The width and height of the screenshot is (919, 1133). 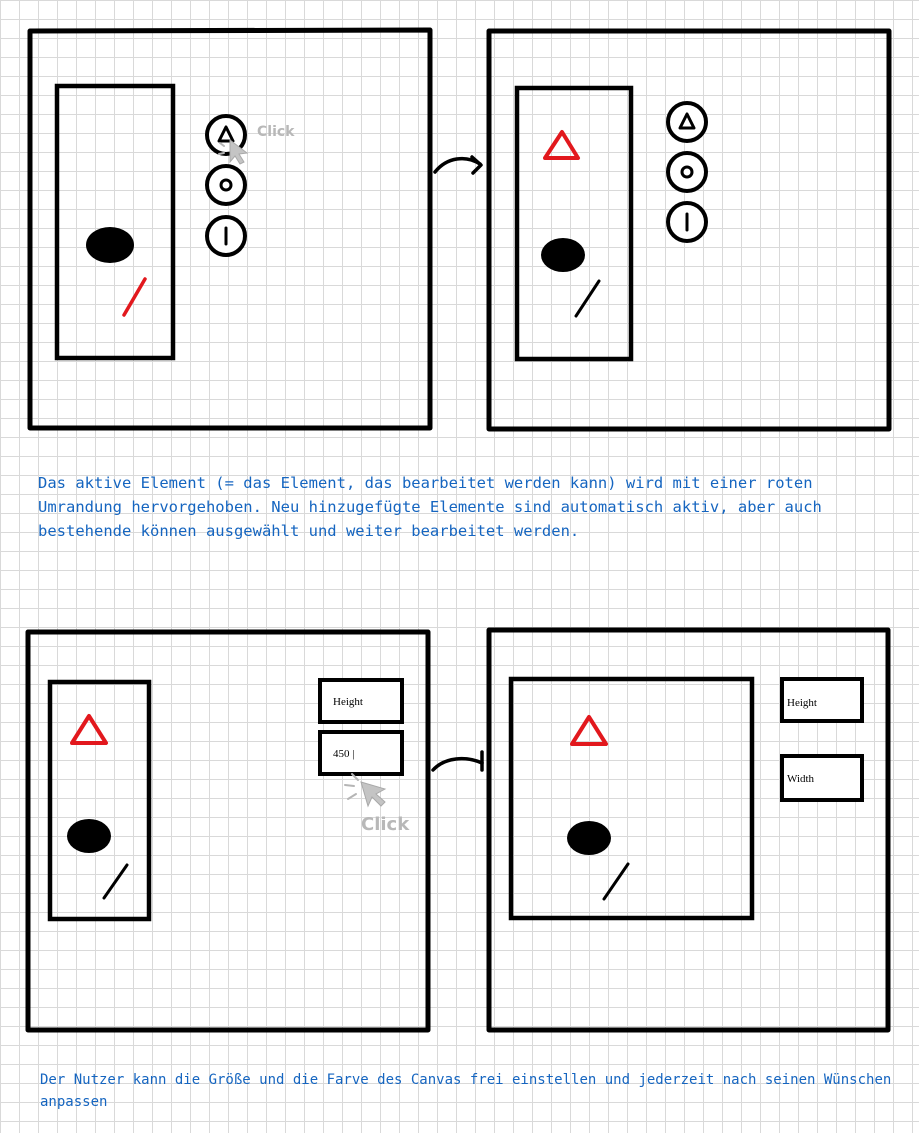 I want to click on width-input: Width, so click(x=822, y=778).